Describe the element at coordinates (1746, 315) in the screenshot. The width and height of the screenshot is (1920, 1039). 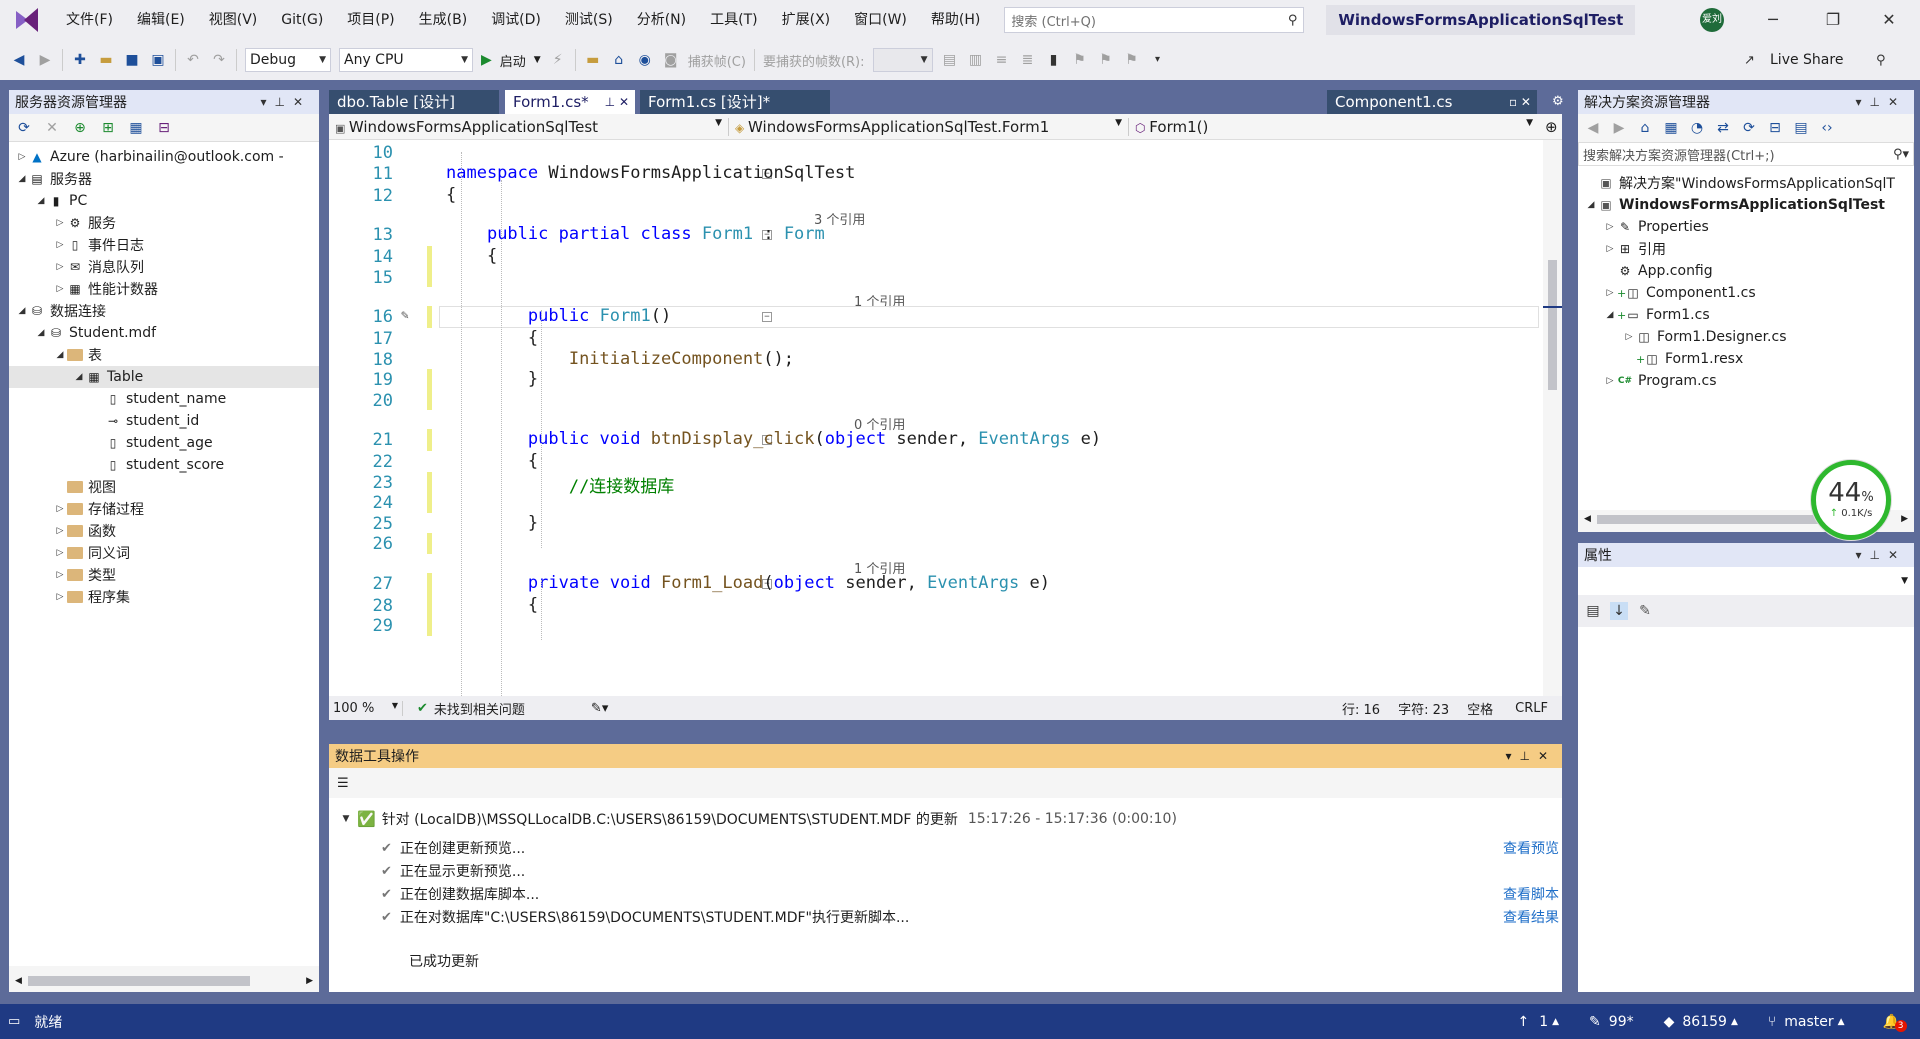
I see `tree-item: ◢ + ▭ Form1.cs` at that location.